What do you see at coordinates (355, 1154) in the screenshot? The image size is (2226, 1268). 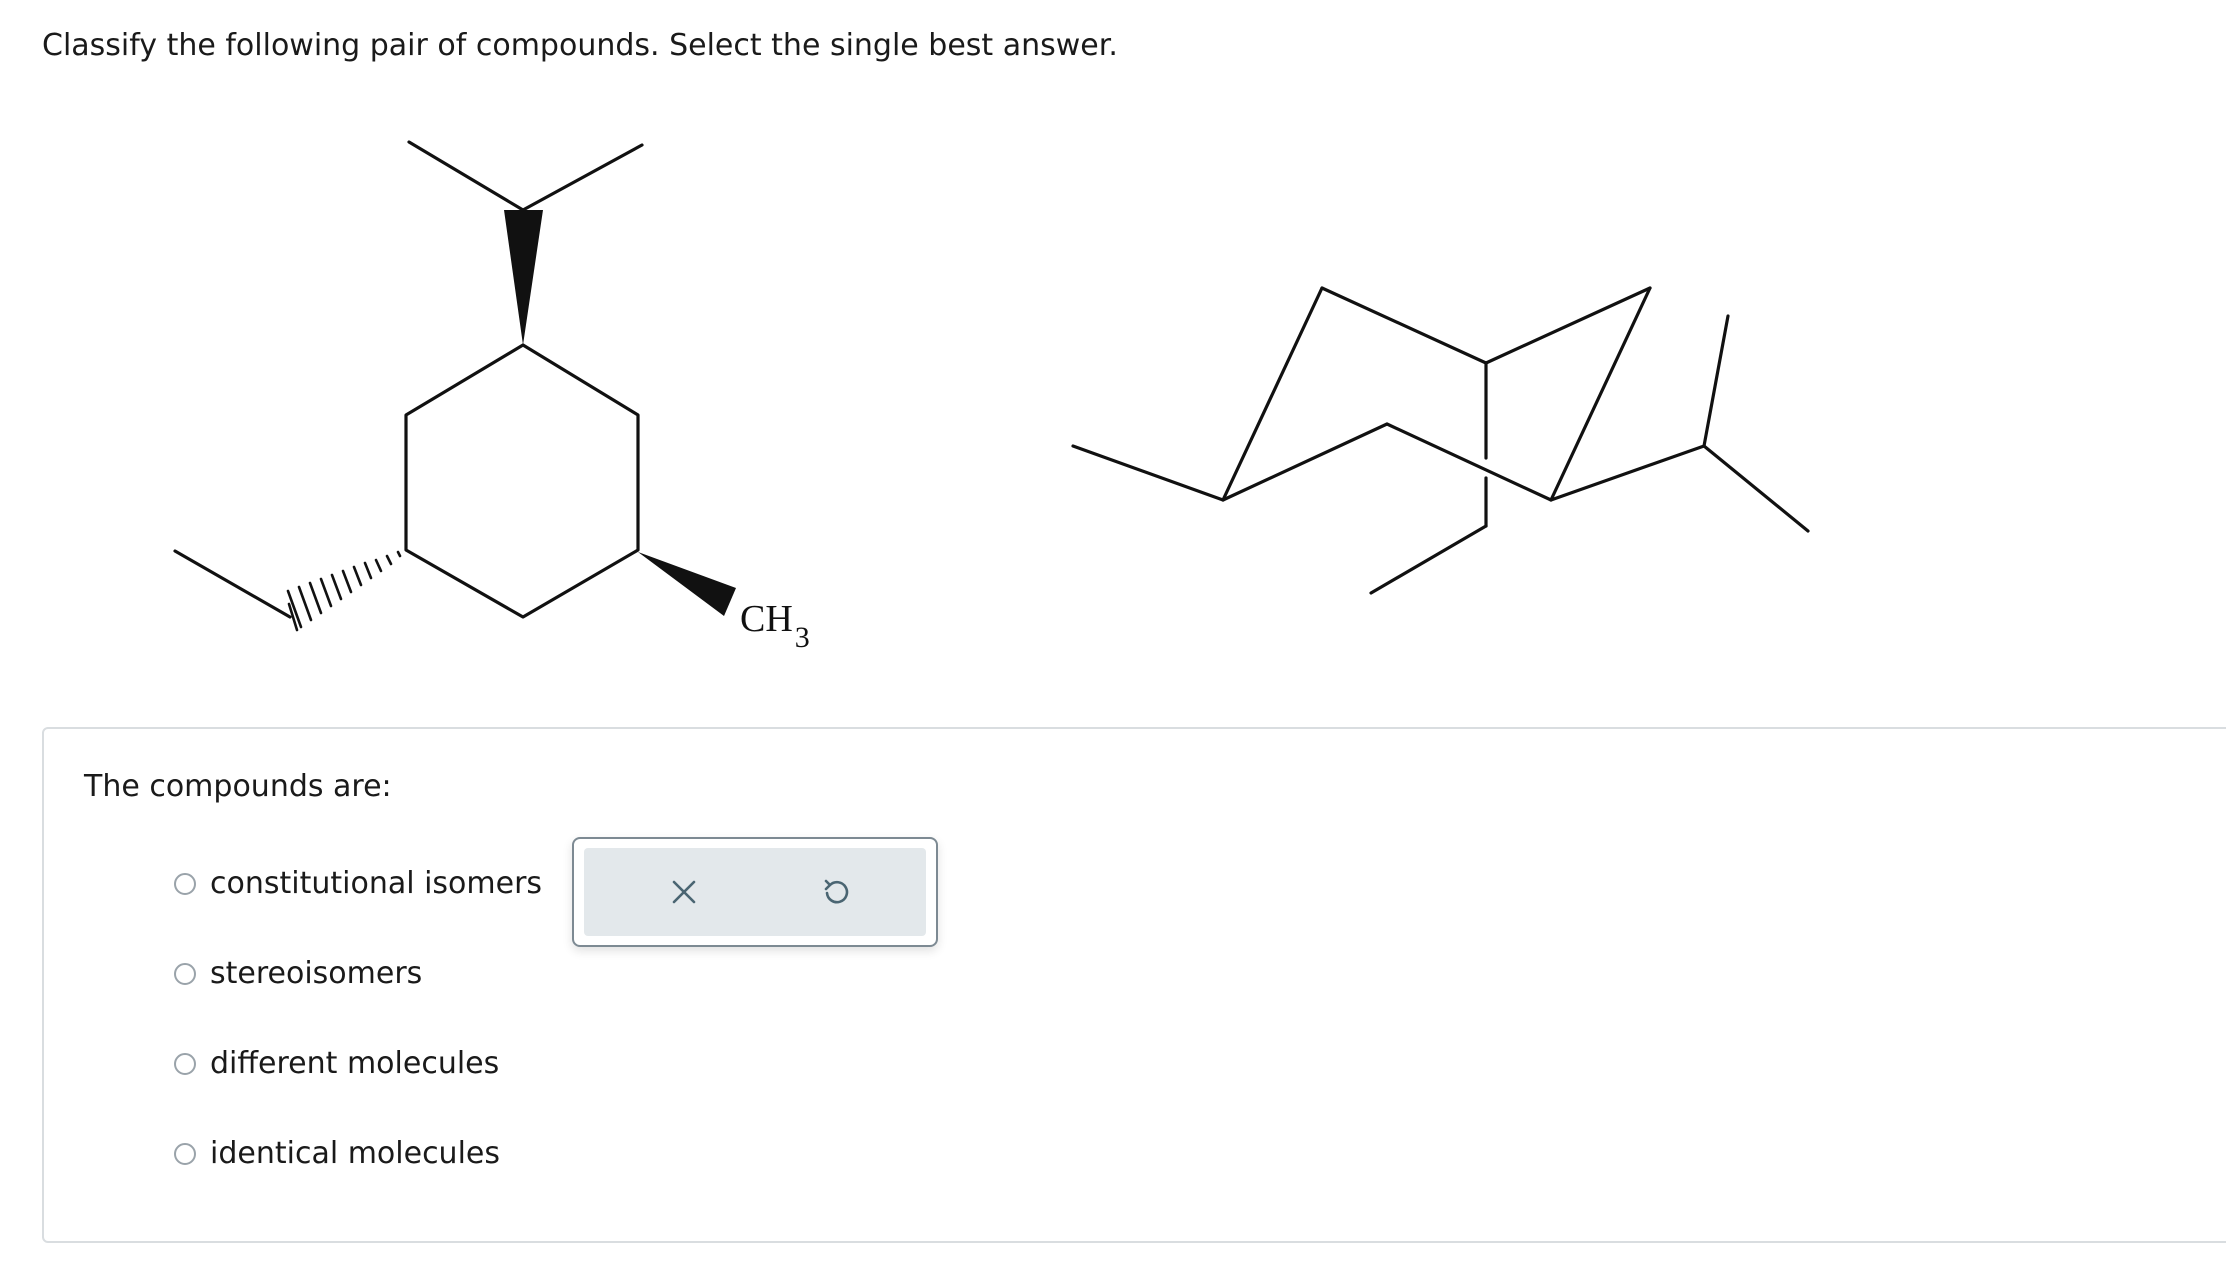 I see `option-label: identical molecules` at bounding box center [355, 1154].